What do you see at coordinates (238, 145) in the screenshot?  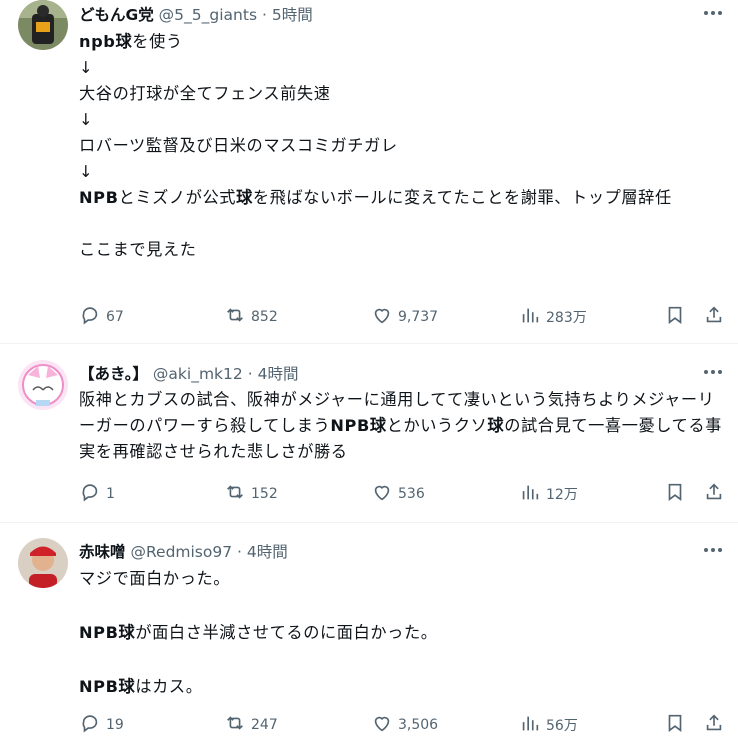 I see `text-line: ロバーツ監督及び日米のマスコミガチガレ` at bounding box center [238, 145].